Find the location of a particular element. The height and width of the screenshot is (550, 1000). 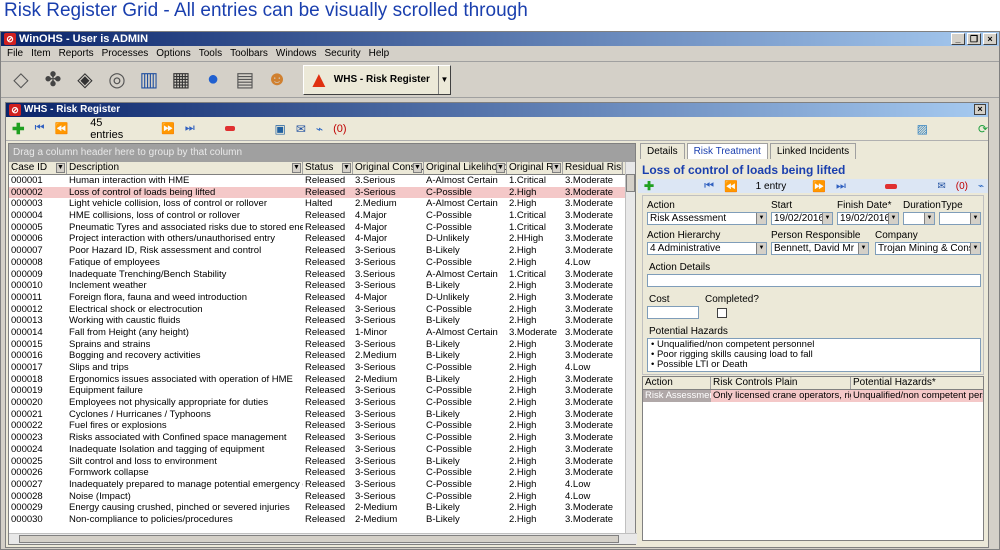

col-action: Action is located at coordinates (677, 383).